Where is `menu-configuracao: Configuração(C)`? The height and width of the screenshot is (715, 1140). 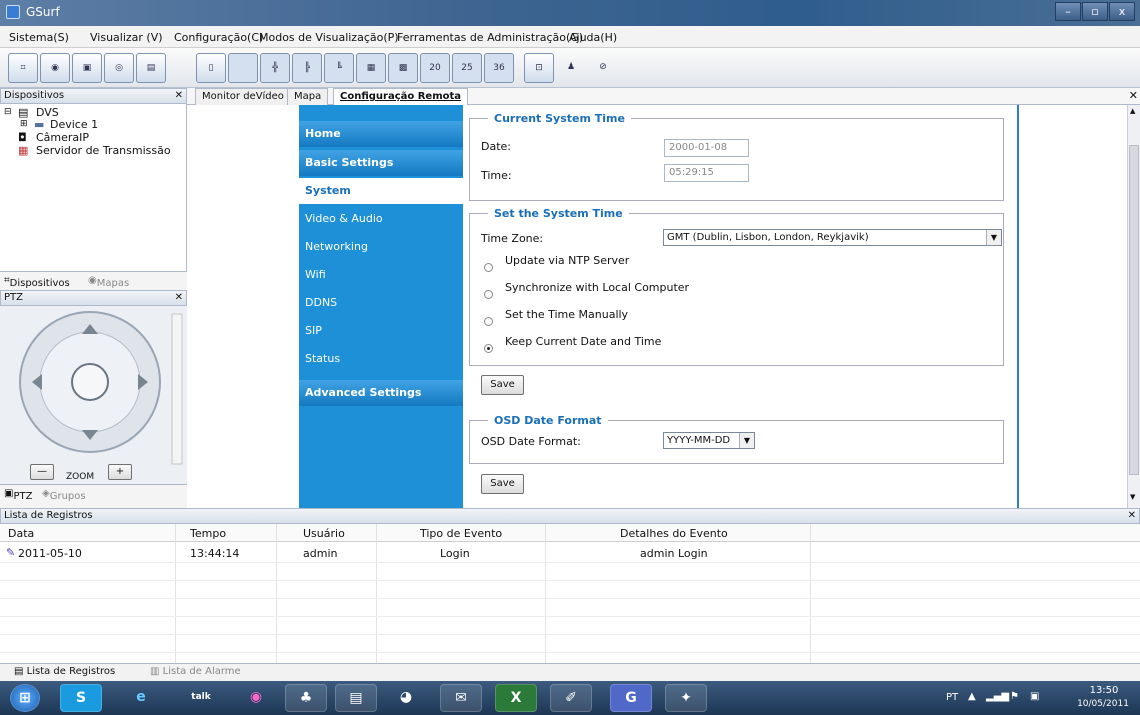 menu-configuracao: Configuração(C) is located at coordinates (218, 37).